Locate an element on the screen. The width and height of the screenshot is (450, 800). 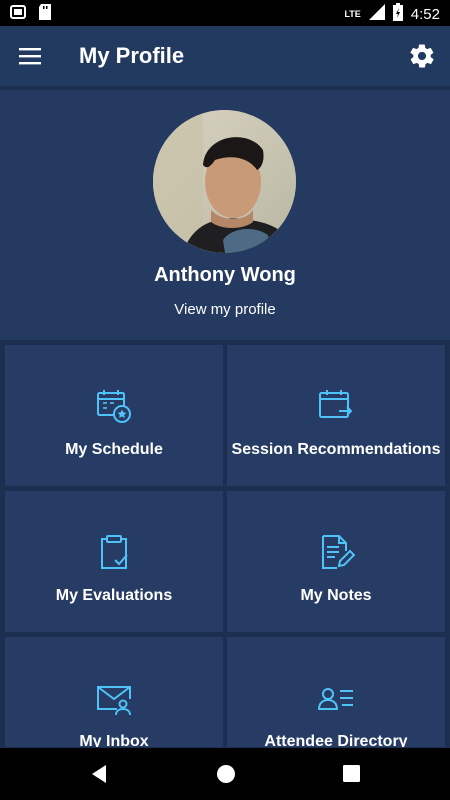
person-list-icon is located at coordinates (336, 698).